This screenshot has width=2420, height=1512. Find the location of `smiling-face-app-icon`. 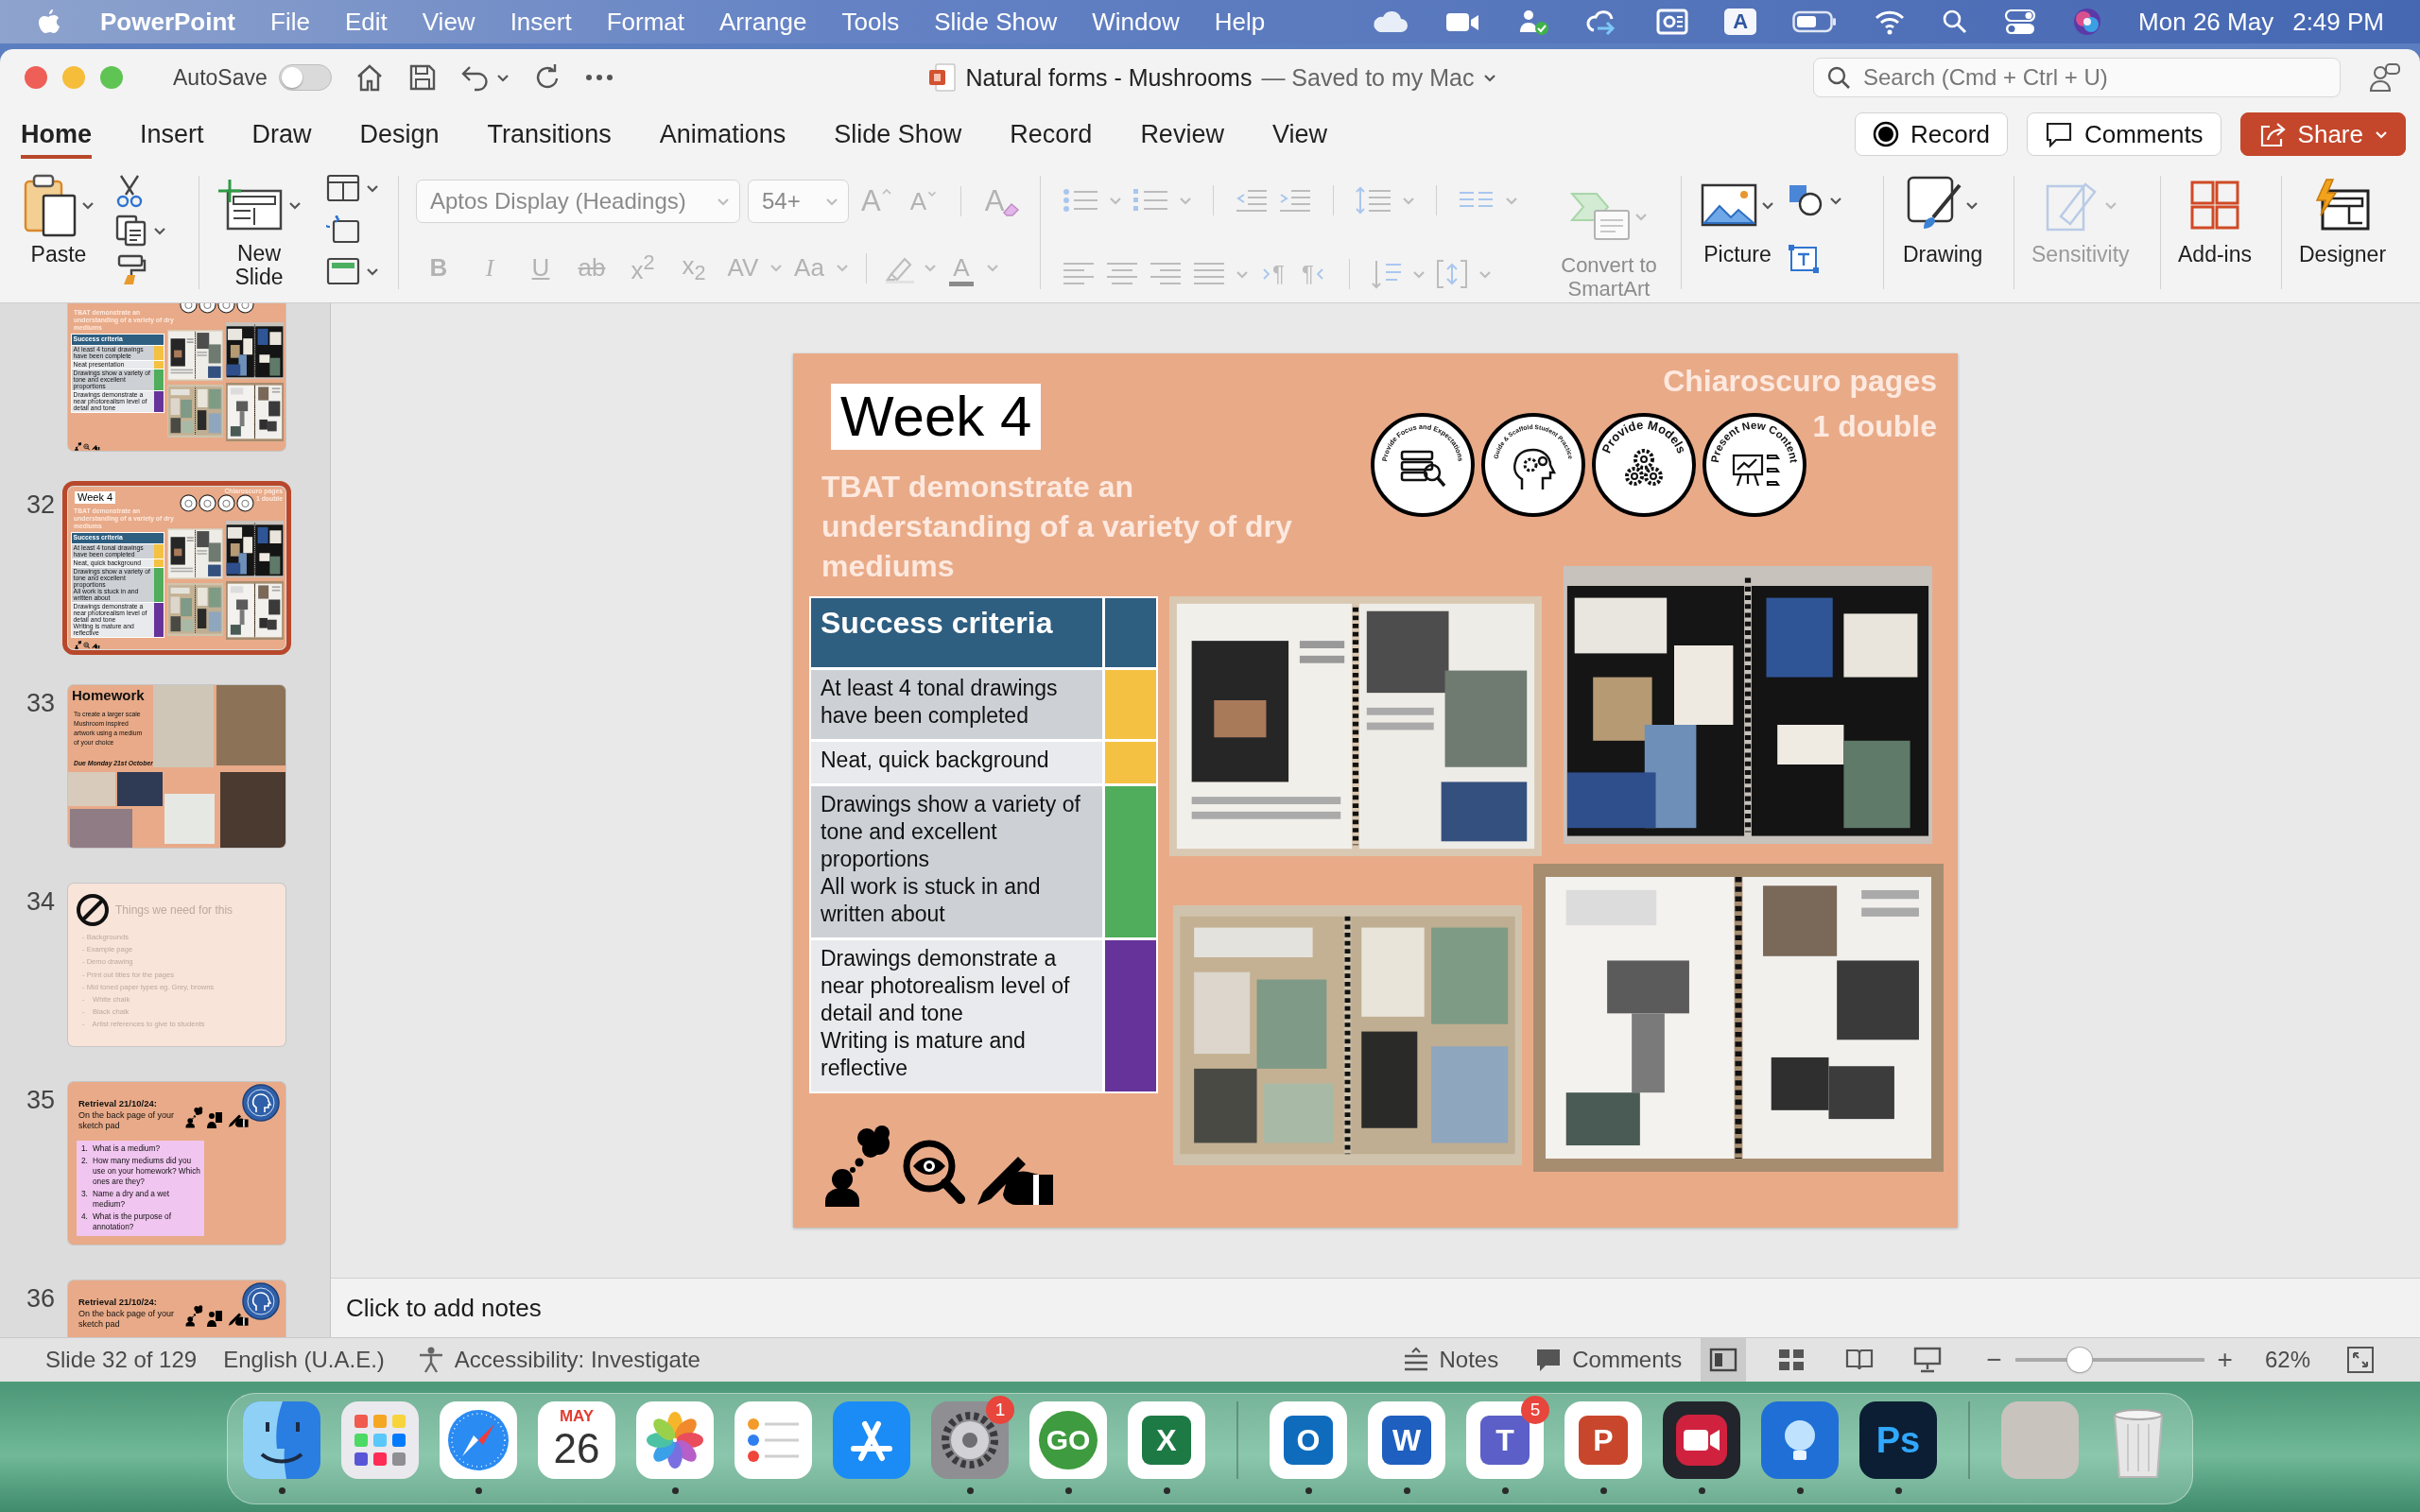

smiling-face-app-icon is located at coordinates (281, 1440).